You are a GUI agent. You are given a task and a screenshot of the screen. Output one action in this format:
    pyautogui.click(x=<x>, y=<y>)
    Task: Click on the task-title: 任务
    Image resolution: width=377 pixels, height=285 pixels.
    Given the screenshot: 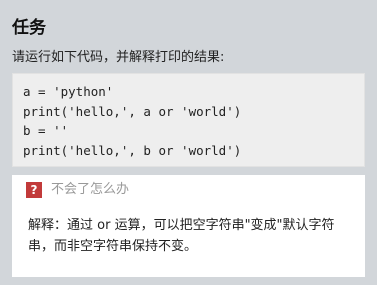 What is the action you would take?
    pyautogui.click(x=29, y=28)
    